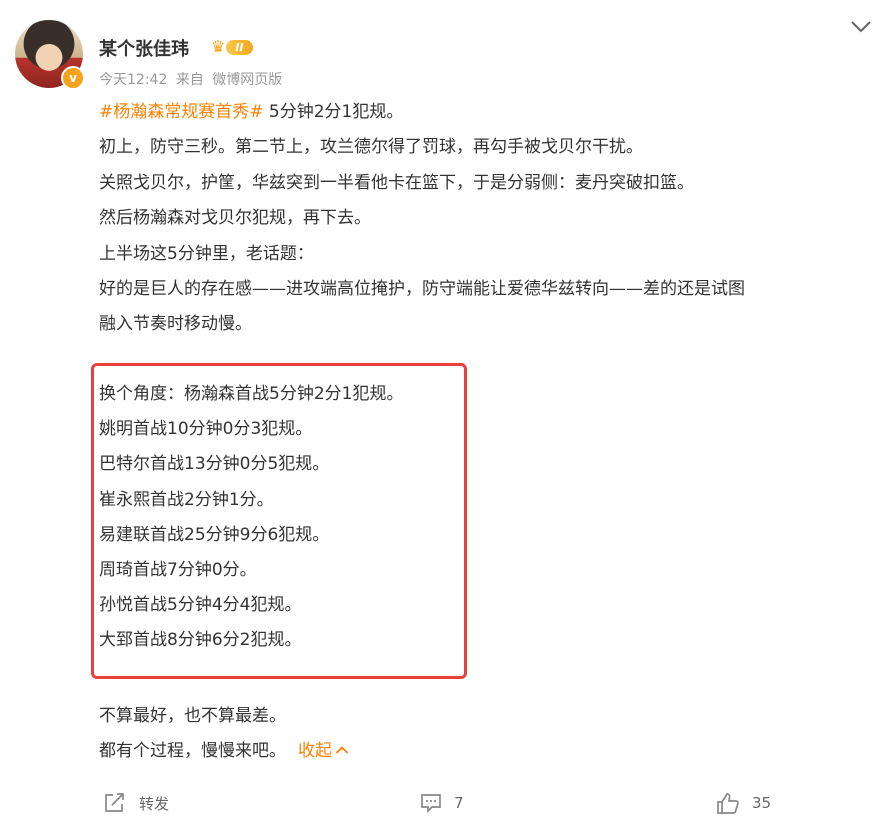 This screenshot has height=831, width=886. What do you see at coordinates (73, 78) in the screenshot?
I see `verified-icon: v` at bounding box center [73, 78].